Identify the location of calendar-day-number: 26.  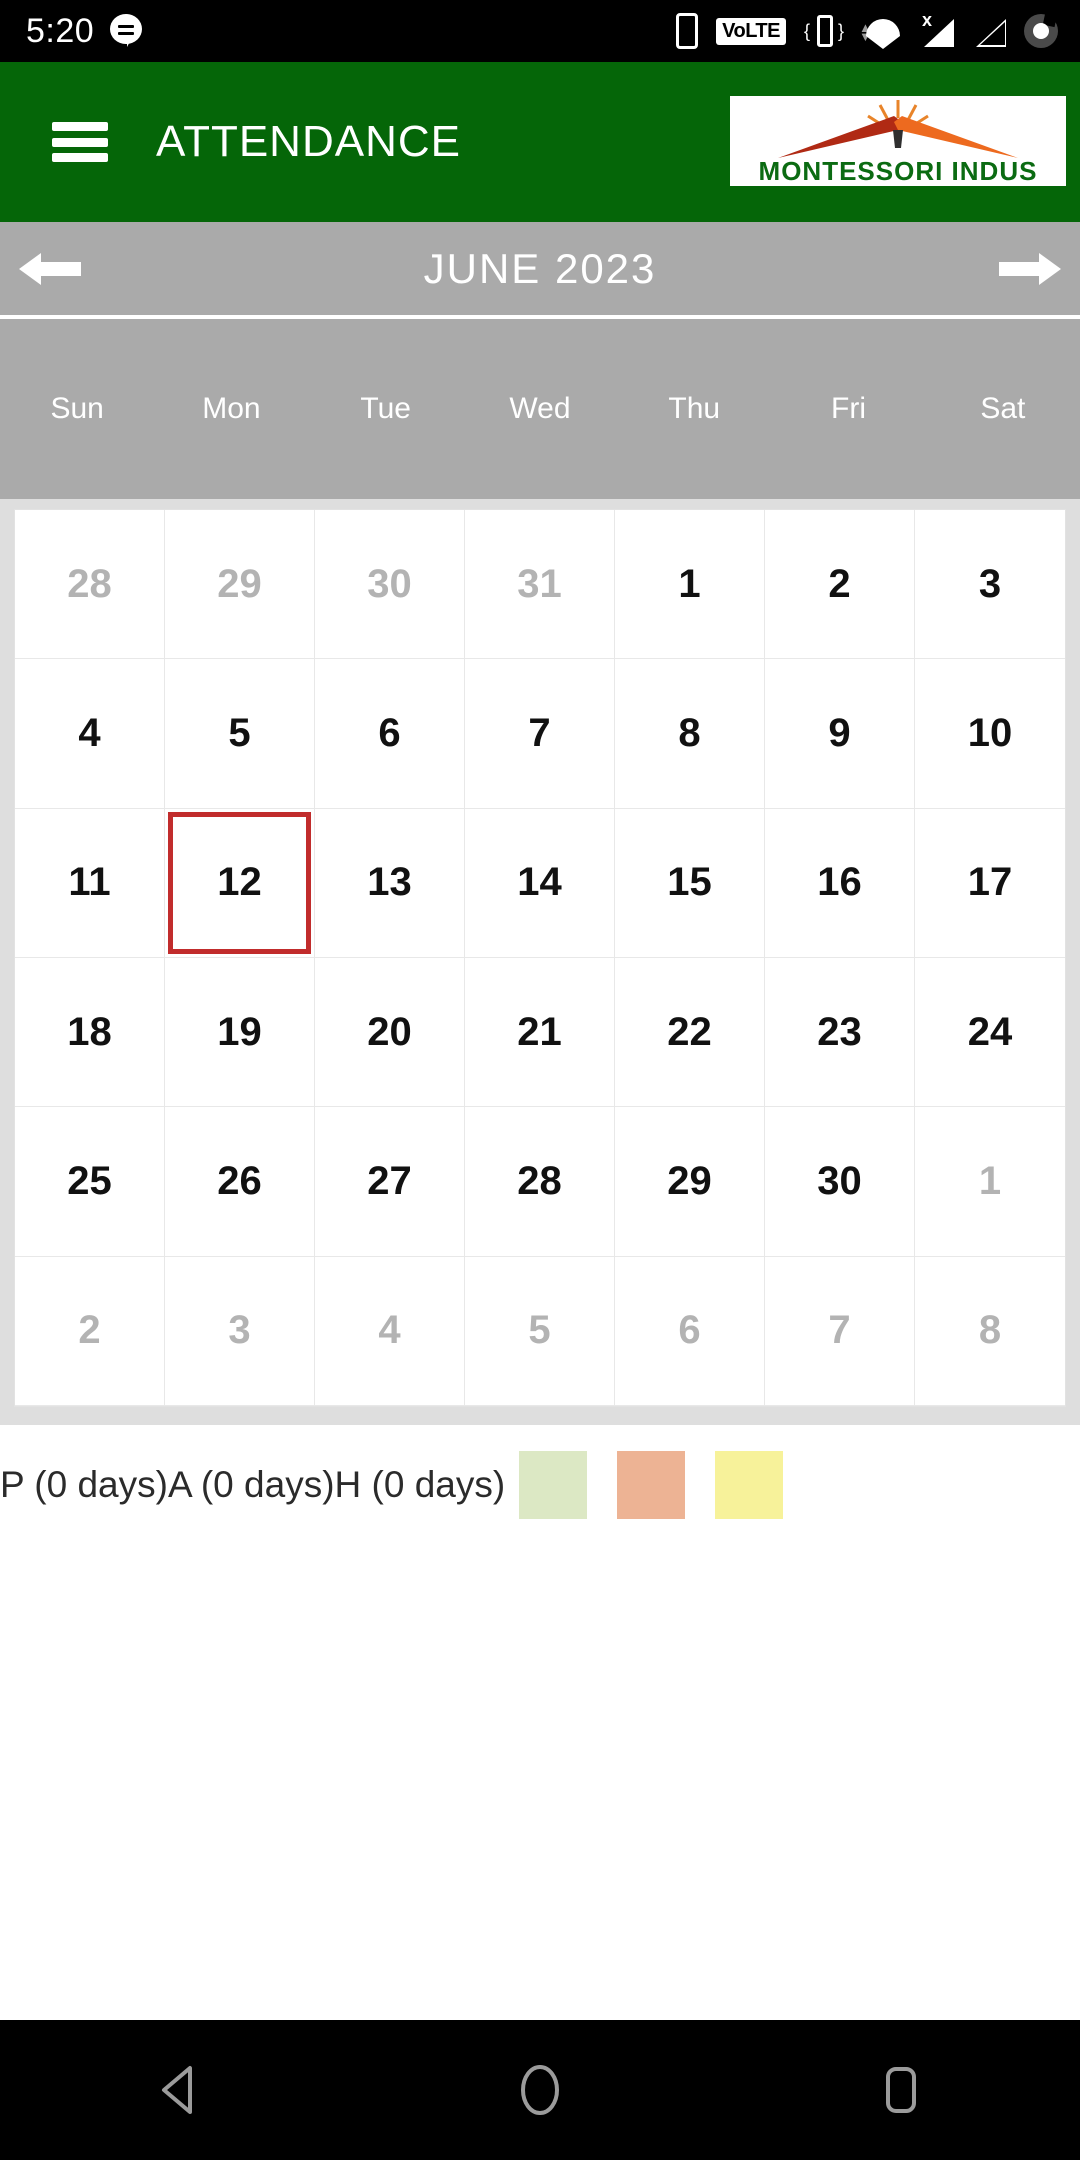
(239, 1180).